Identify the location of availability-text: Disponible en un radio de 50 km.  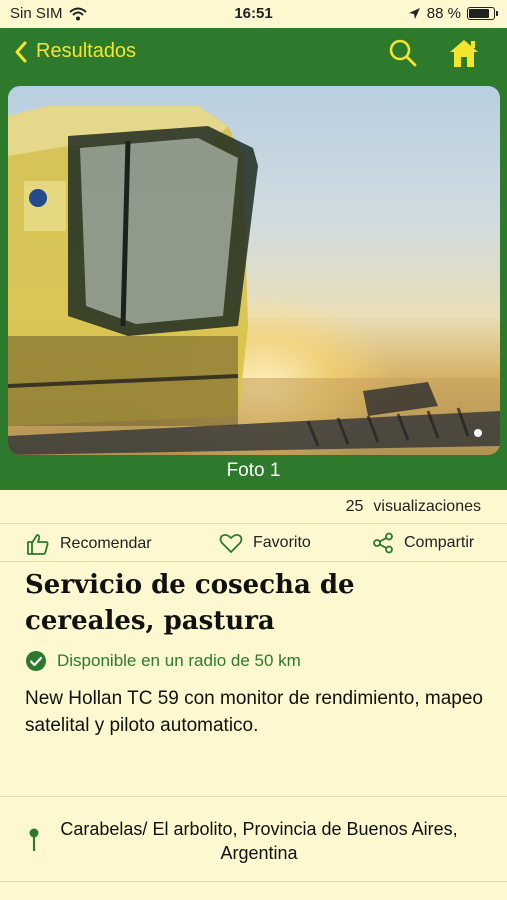
(179, 660).